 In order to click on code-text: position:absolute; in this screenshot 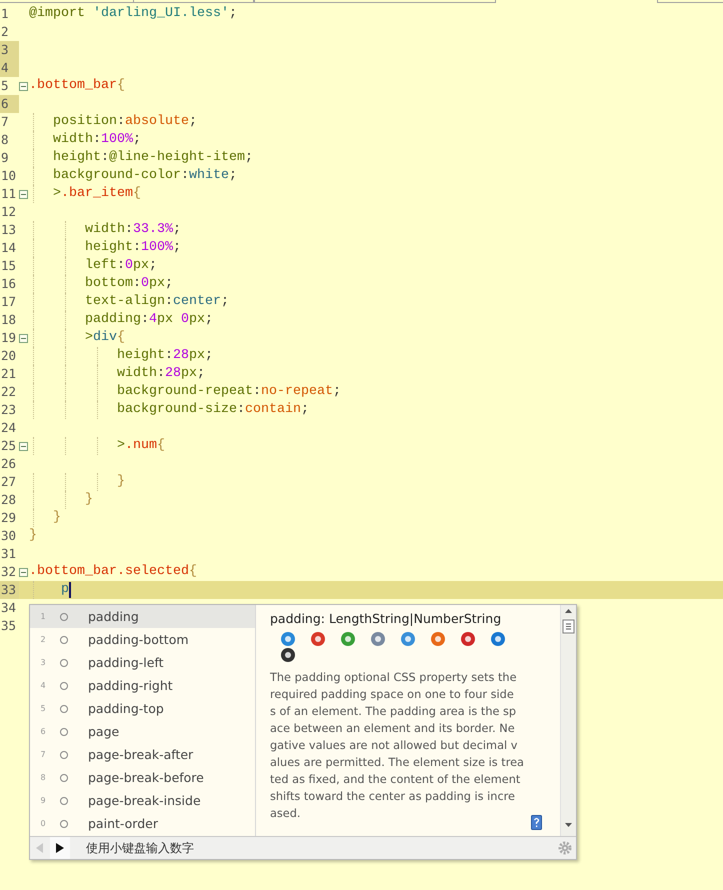, I will do `click(124, 122)`.